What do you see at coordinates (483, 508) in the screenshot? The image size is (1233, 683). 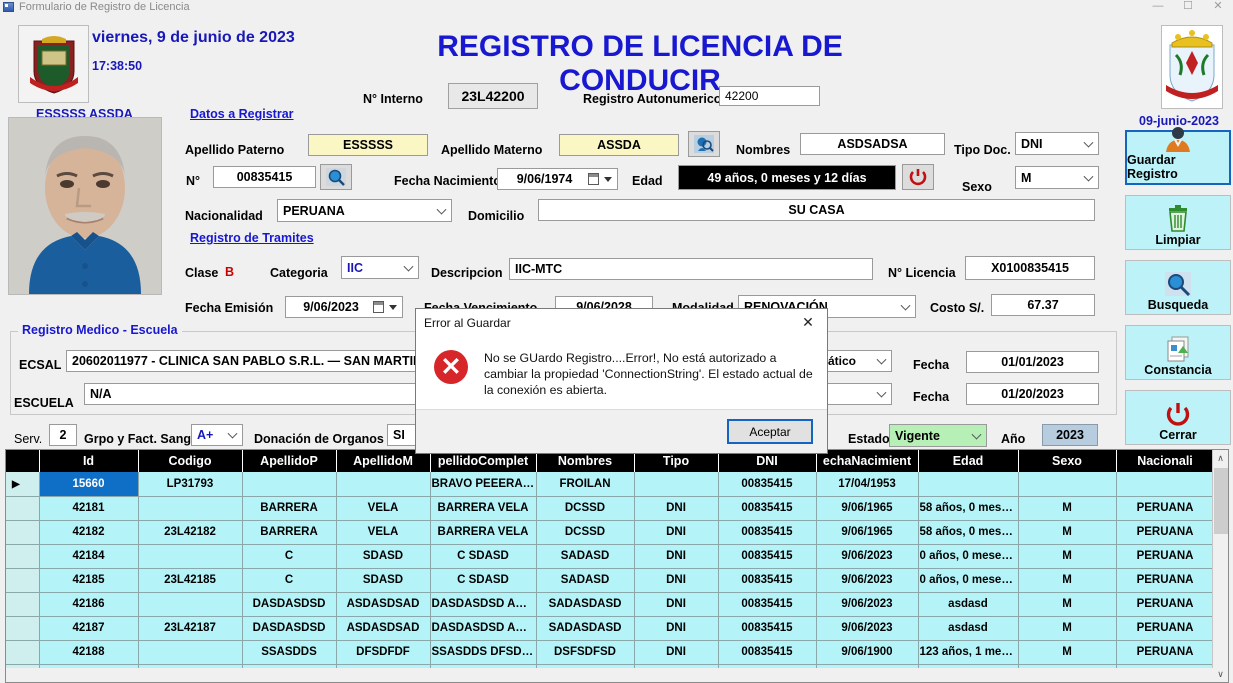 I see `table-cell: BARRERA VELA` at bounding box center [483, 508].